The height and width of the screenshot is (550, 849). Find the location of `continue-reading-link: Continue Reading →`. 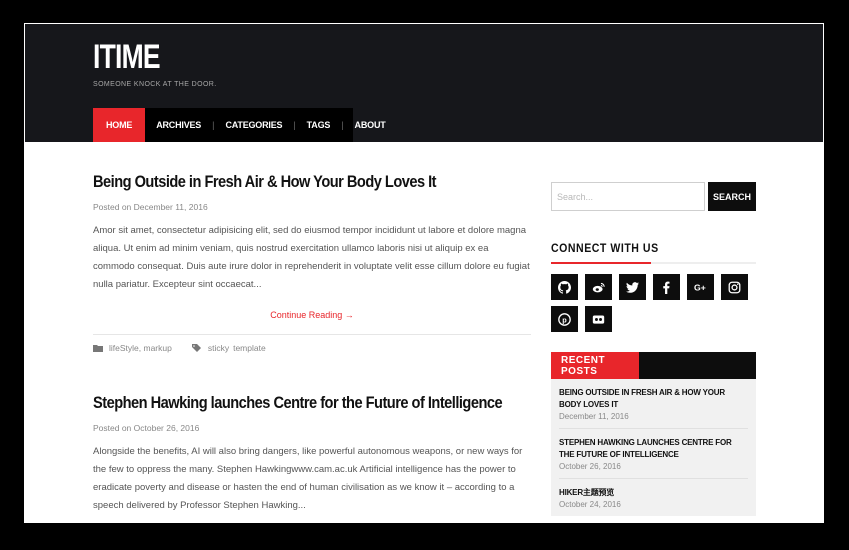

continue-reading-link: Continue Reading → is located at coordinates (312, 315).